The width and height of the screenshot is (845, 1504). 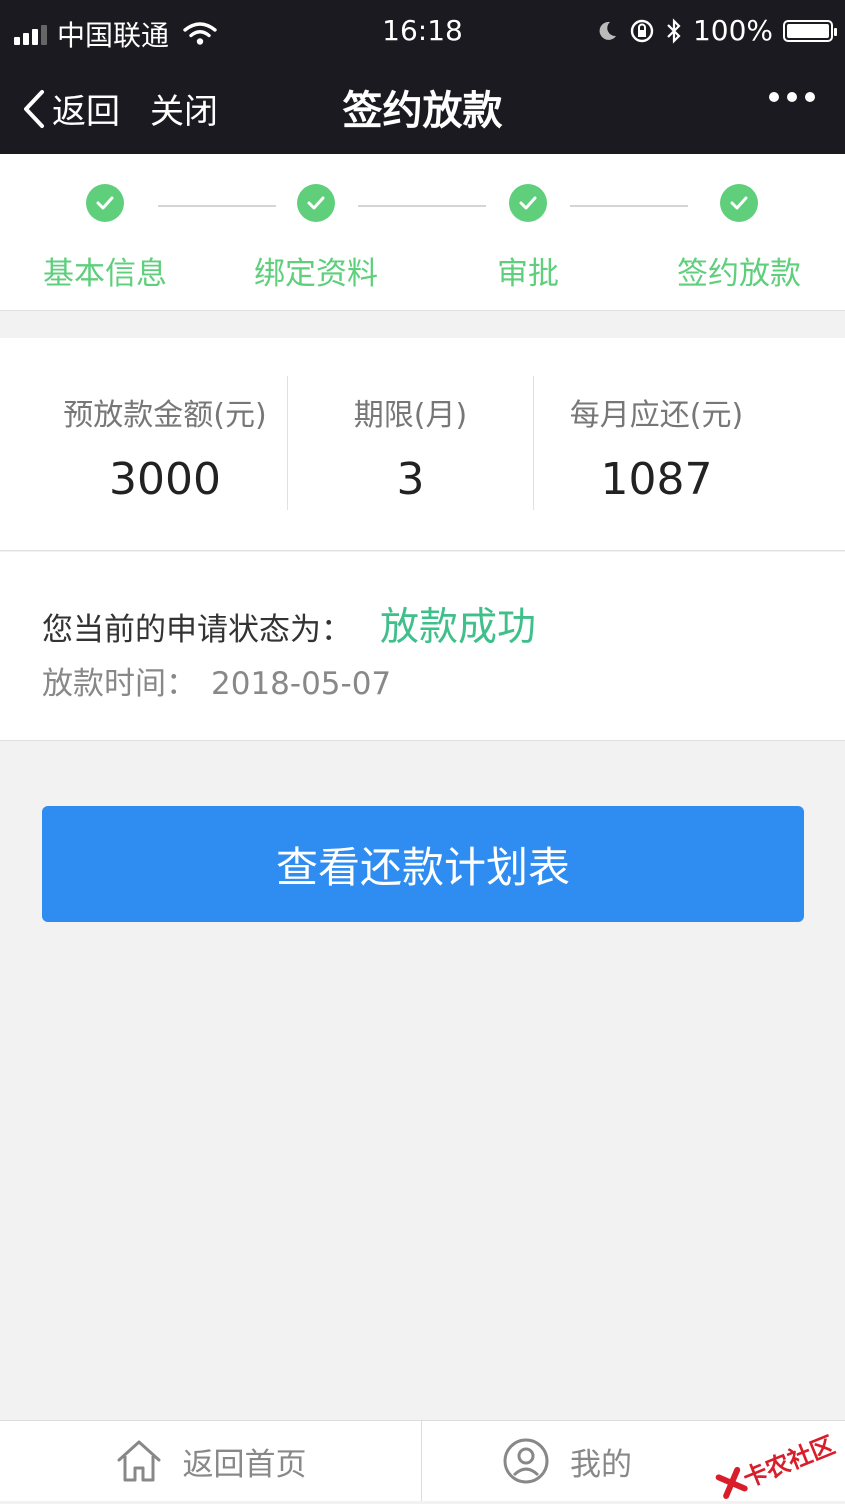 I want to click on tab-mine: 我的, so click(x=567, y=1461).